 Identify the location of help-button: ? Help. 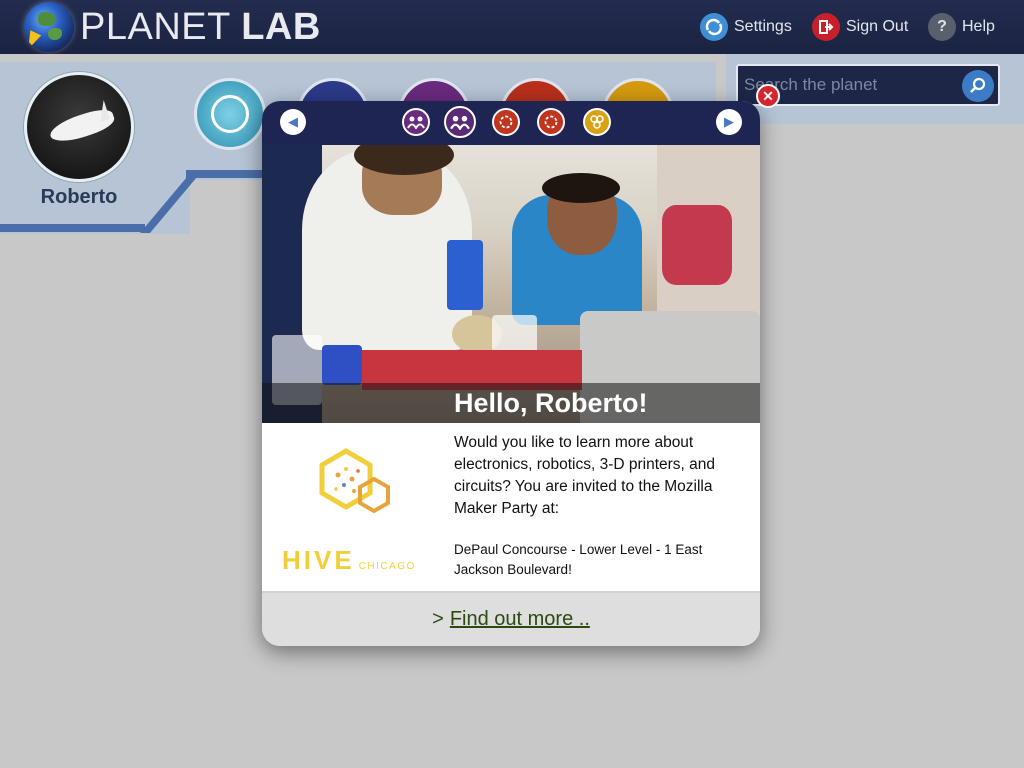
(961, 27).